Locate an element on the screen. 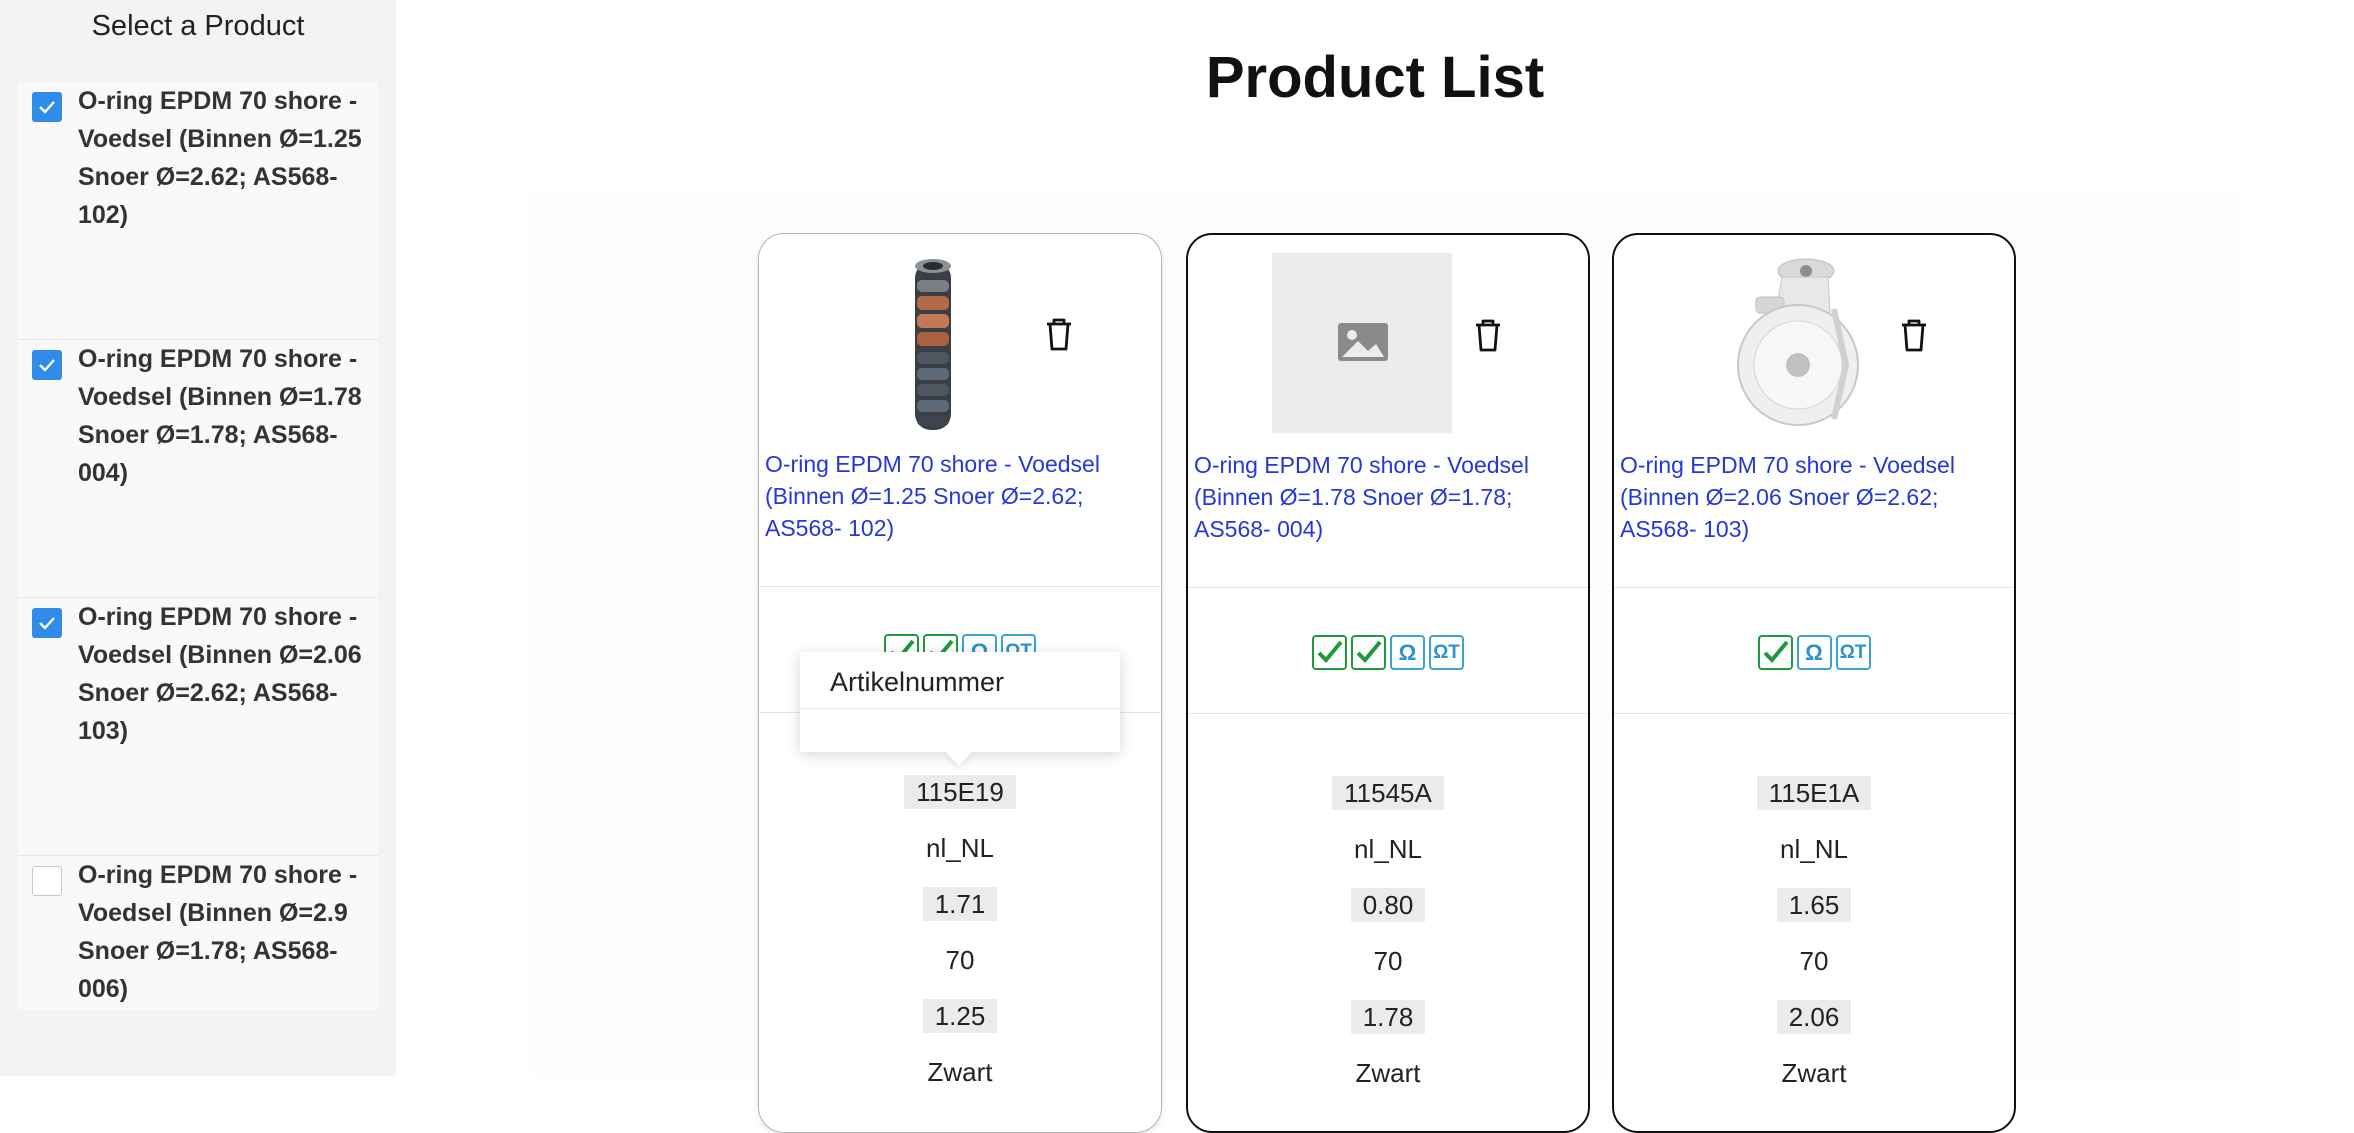  inner-diameter-value: 1.25 is located at coordinates (960, 1016).